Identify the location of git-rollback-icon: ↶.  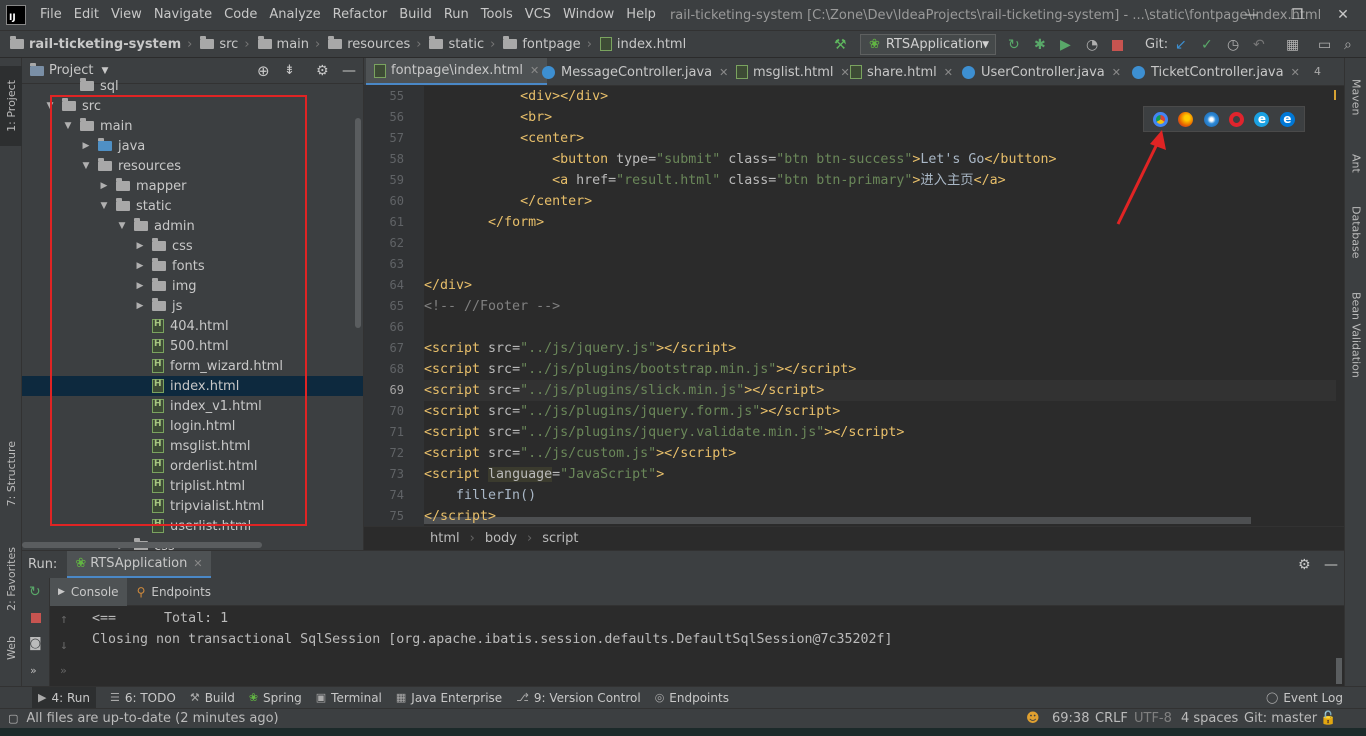
(1259, 45).